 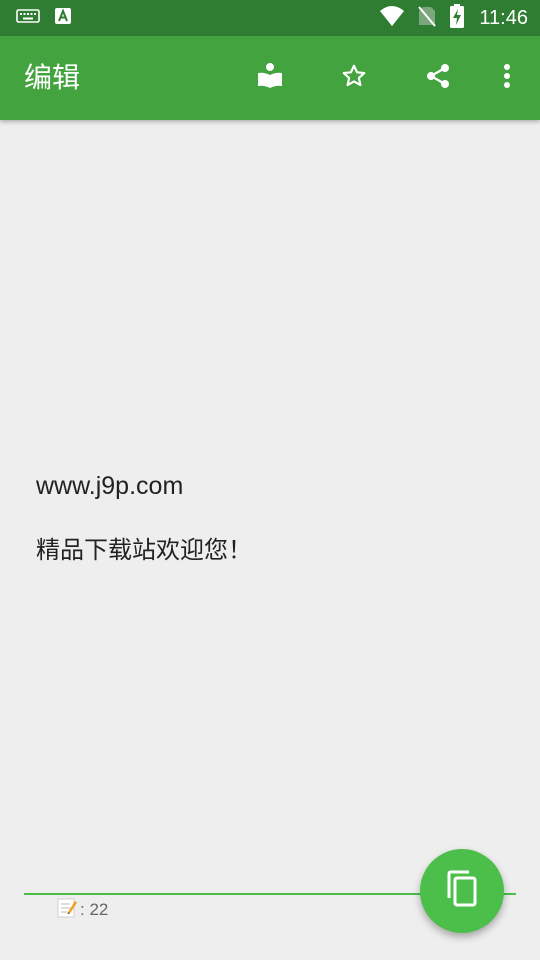 I want to click on app-a-icon, so click(x=63, y=18).